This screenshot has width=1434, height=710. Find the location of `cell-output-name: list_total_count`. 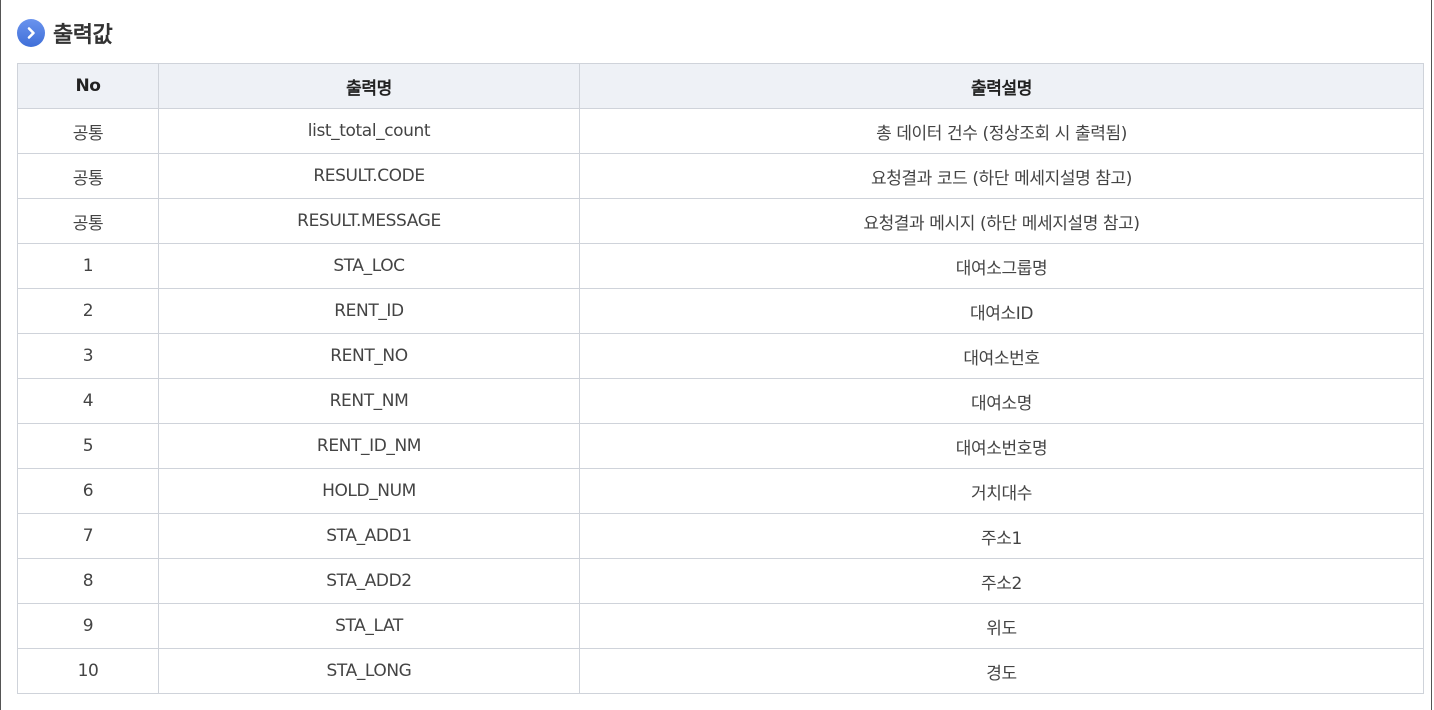

cell-output-name: list_total_count is located at coordinates (369, 131).